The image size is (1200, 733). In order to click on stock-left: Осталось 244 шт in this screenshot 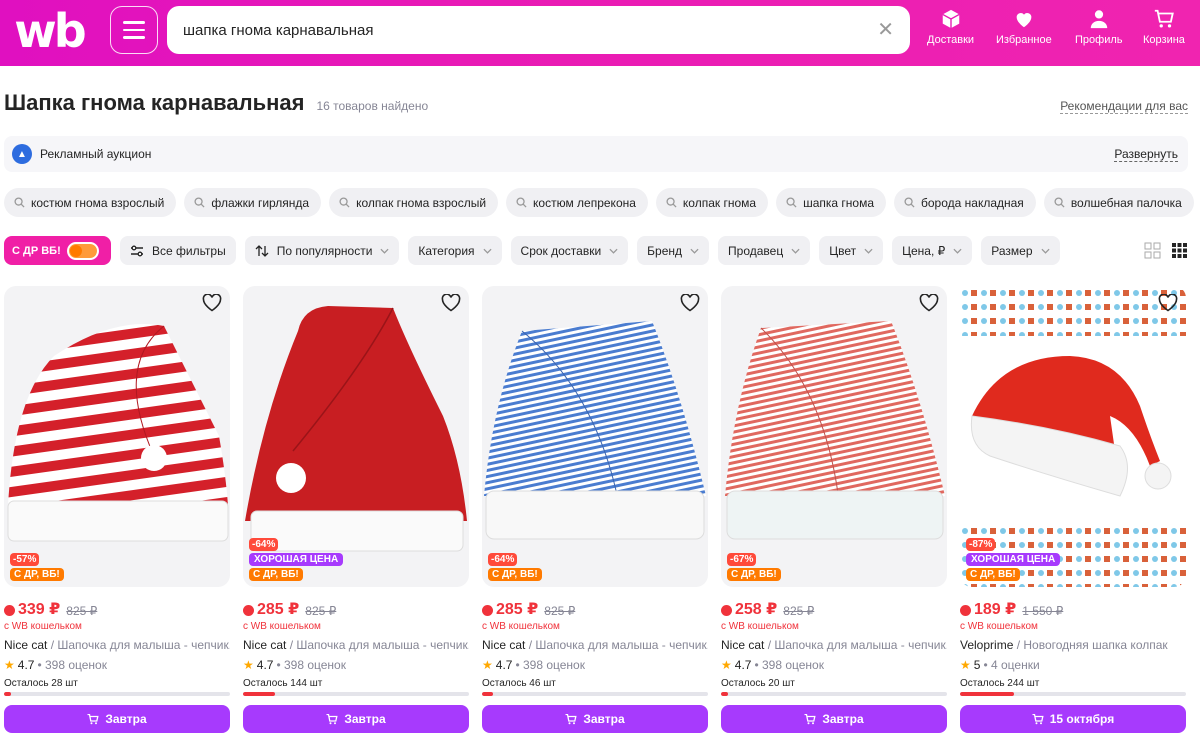, I will do `click(1000, 683)`.